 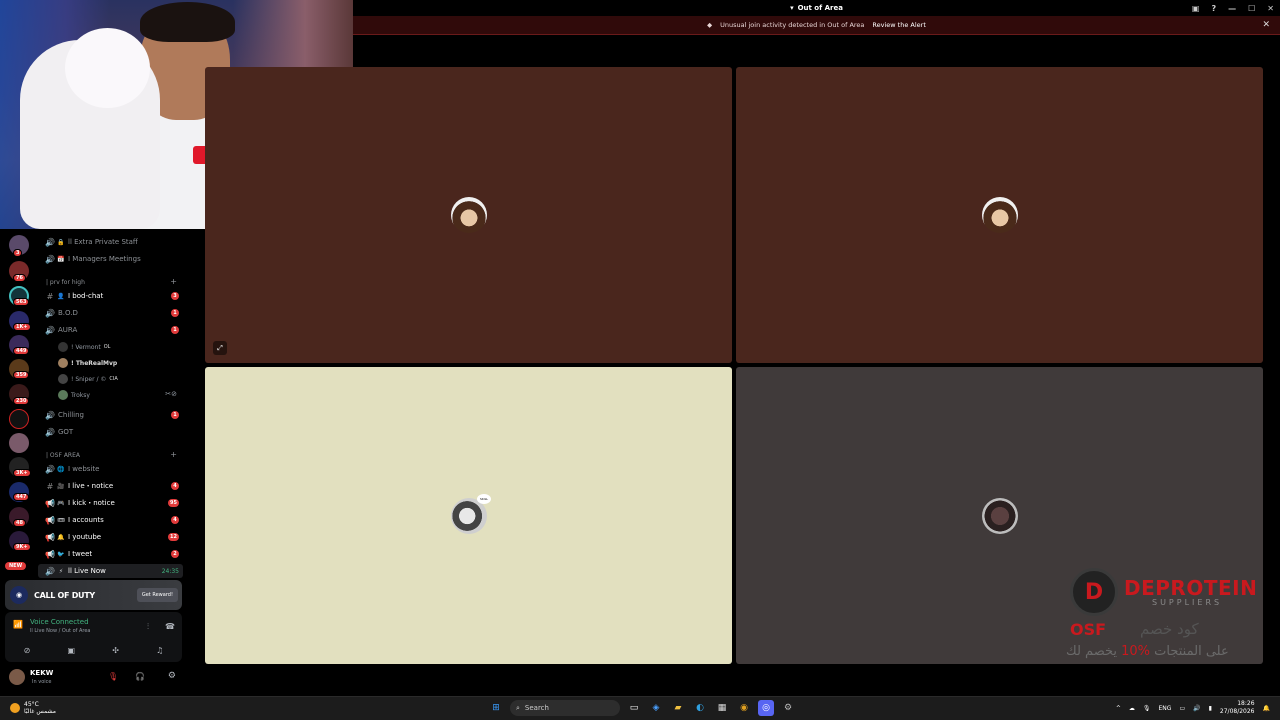 I want to click on voice-user: ! Vermont OL, so click(x=84, y=347).